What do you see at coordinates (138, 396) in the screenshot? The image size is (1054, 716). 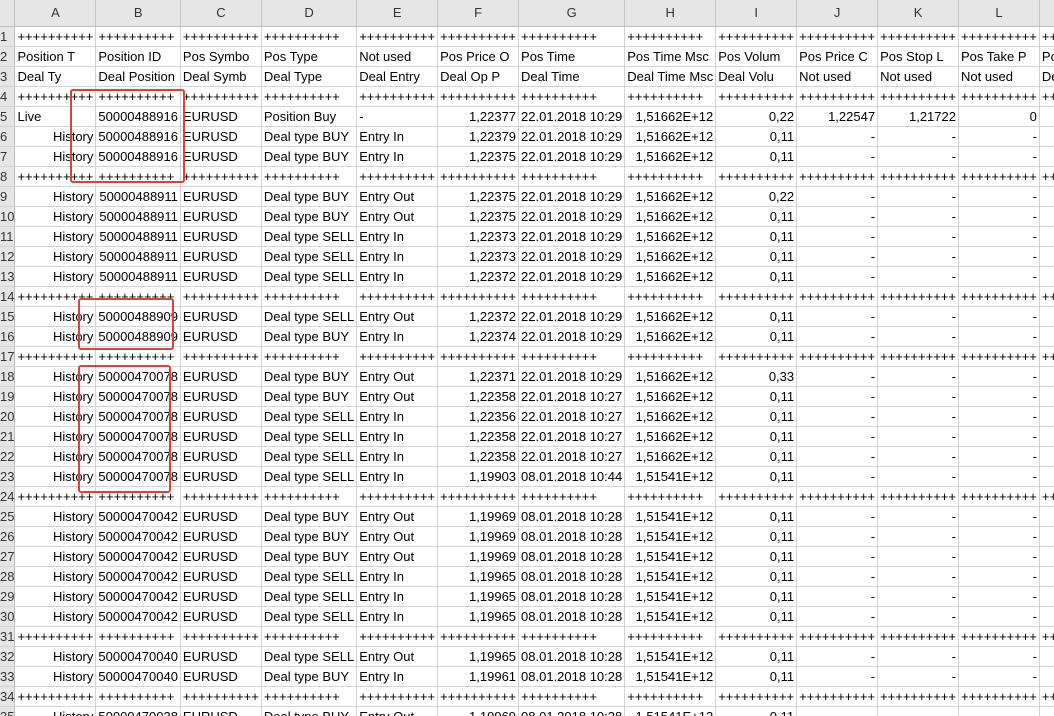 I see `cell-b19: 50000470078` at bounding box center [138, 396].